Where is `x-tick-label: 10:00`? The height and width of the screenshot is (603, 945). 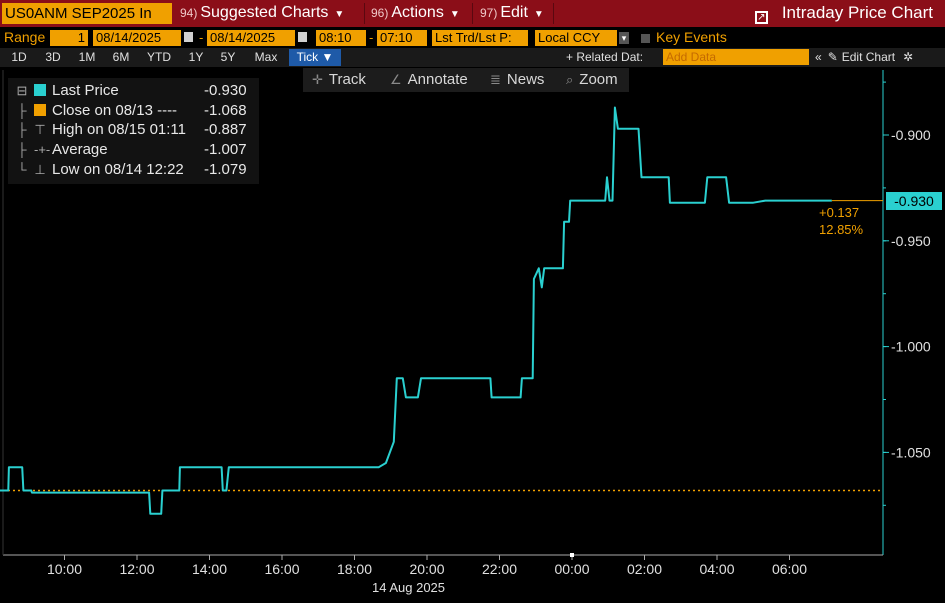 x-tick-label: 10:00 is located at coordinates (64, 569).